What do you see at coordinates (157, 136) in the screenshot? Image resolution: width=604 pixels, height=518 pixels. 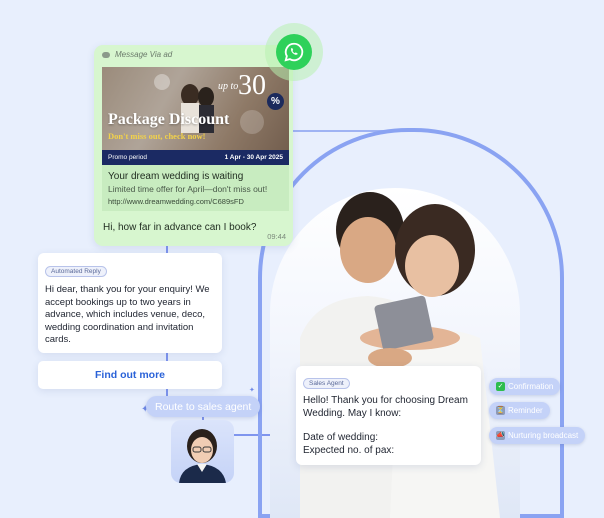 I see `banner-subtitle: Don't miss out, check now!` at bounding box center [157, 136].